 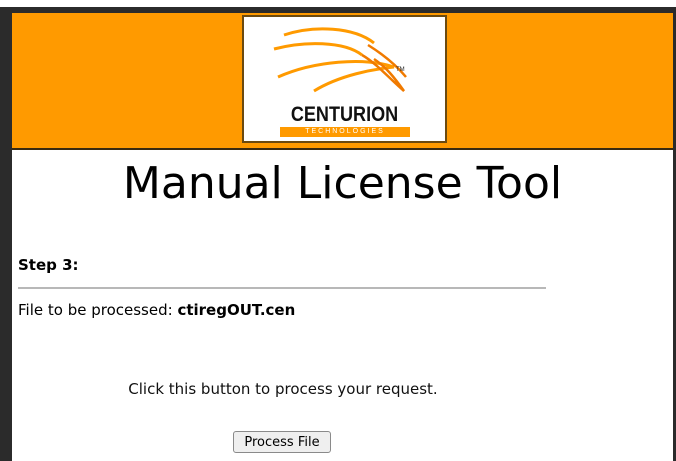 What do you see at coordinates (344, 114) in the screenshot?
I see `logo-wordmark: CENTURION` at bounding box center [344, 114].